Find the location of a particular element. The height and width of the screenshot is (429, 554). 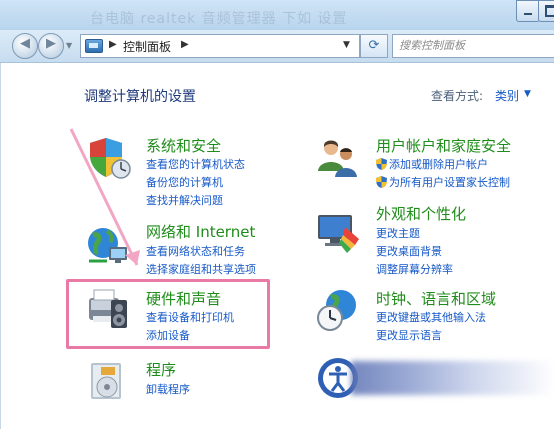

system-security-icon is located at coordinates (108, 158).